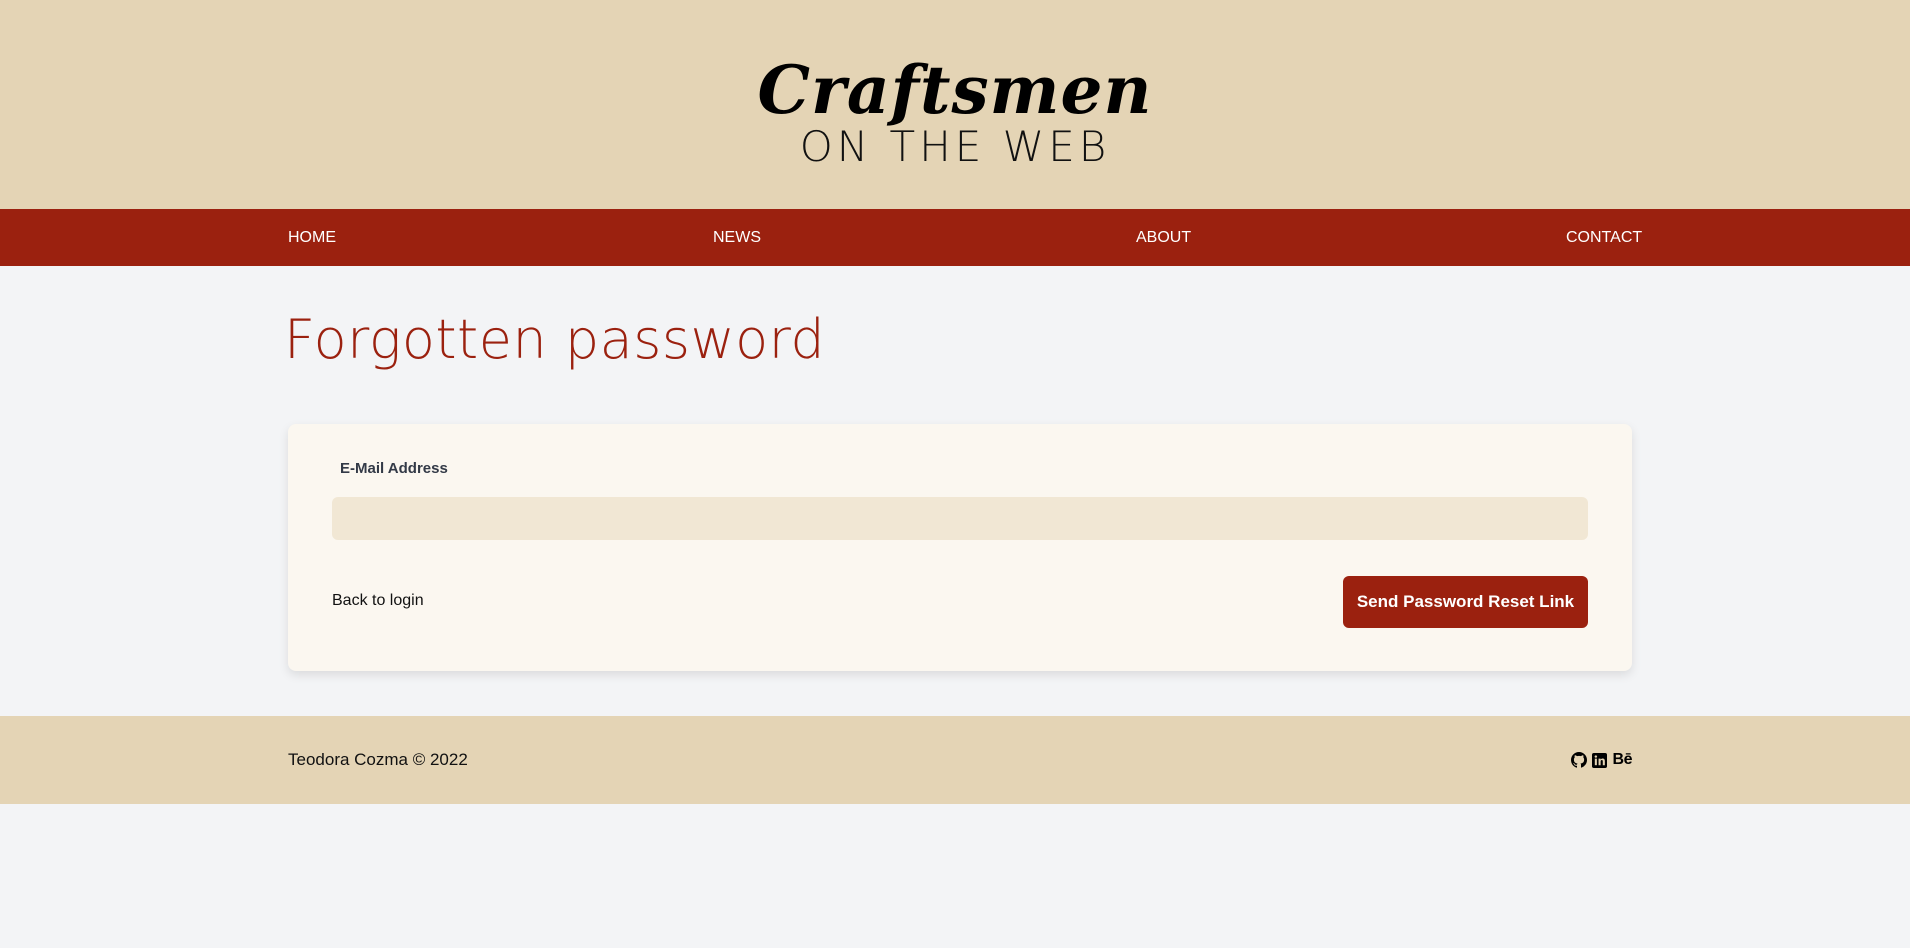  I want to click on nav-item-contact: CONTACT, so click(1604, 237).